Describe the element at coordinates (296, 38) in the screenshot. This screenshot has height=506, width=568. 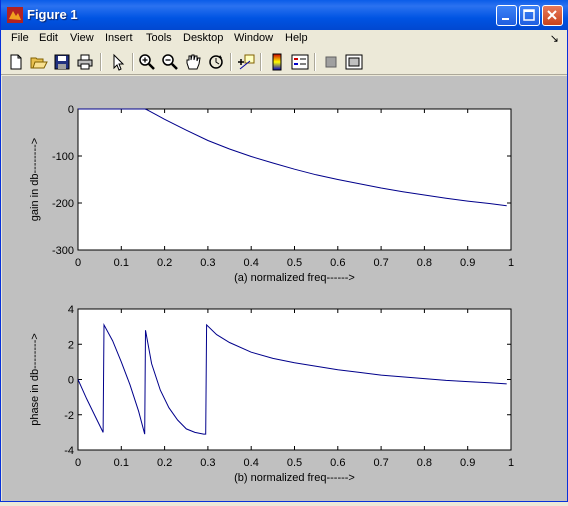
I see `menu-help: Help` at that location.